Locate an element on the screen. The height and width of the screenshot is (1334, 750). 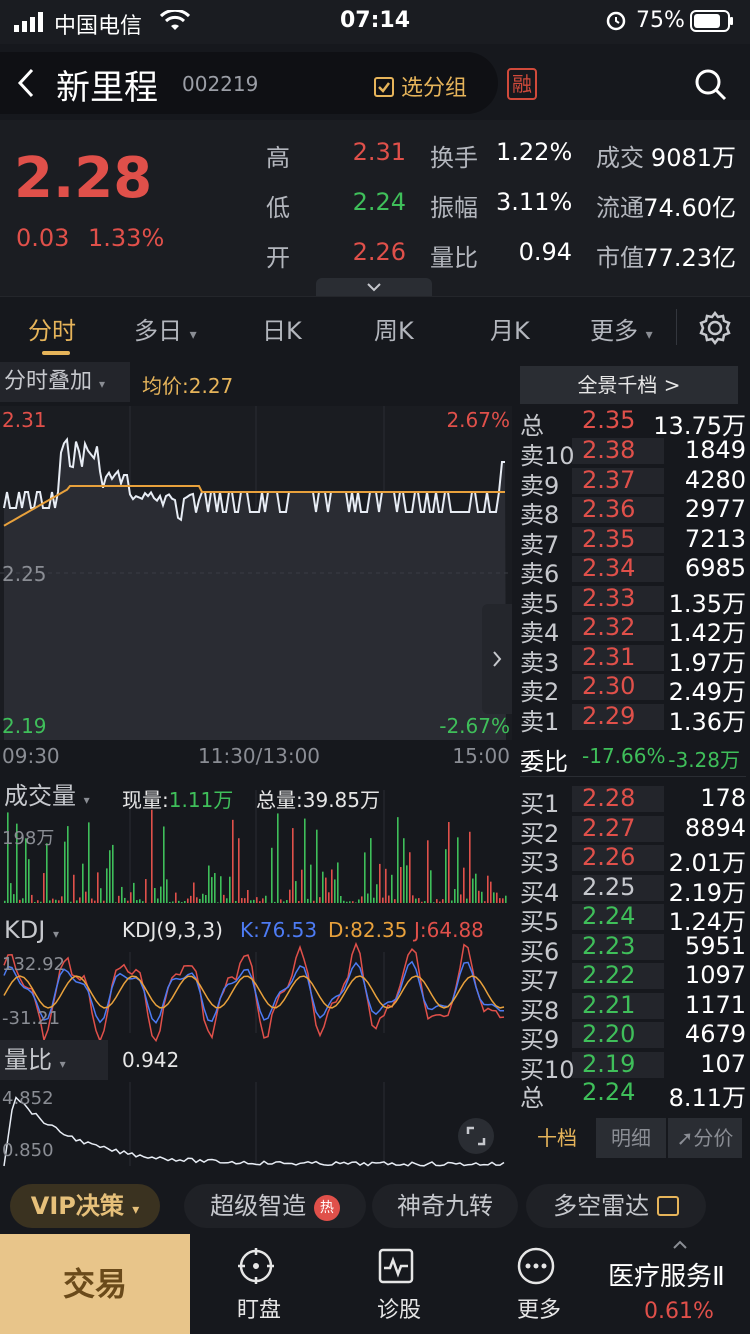
expand-quote-toggle is located at coordinates (374, 287).